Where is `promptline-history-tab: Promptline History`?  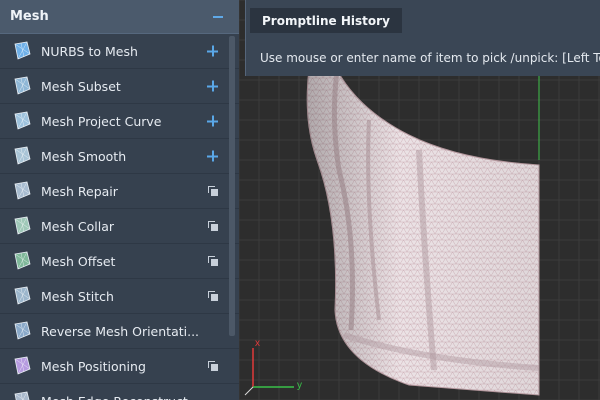 promptline-history-tab: Promptline History is located at coordinates (326, 20).